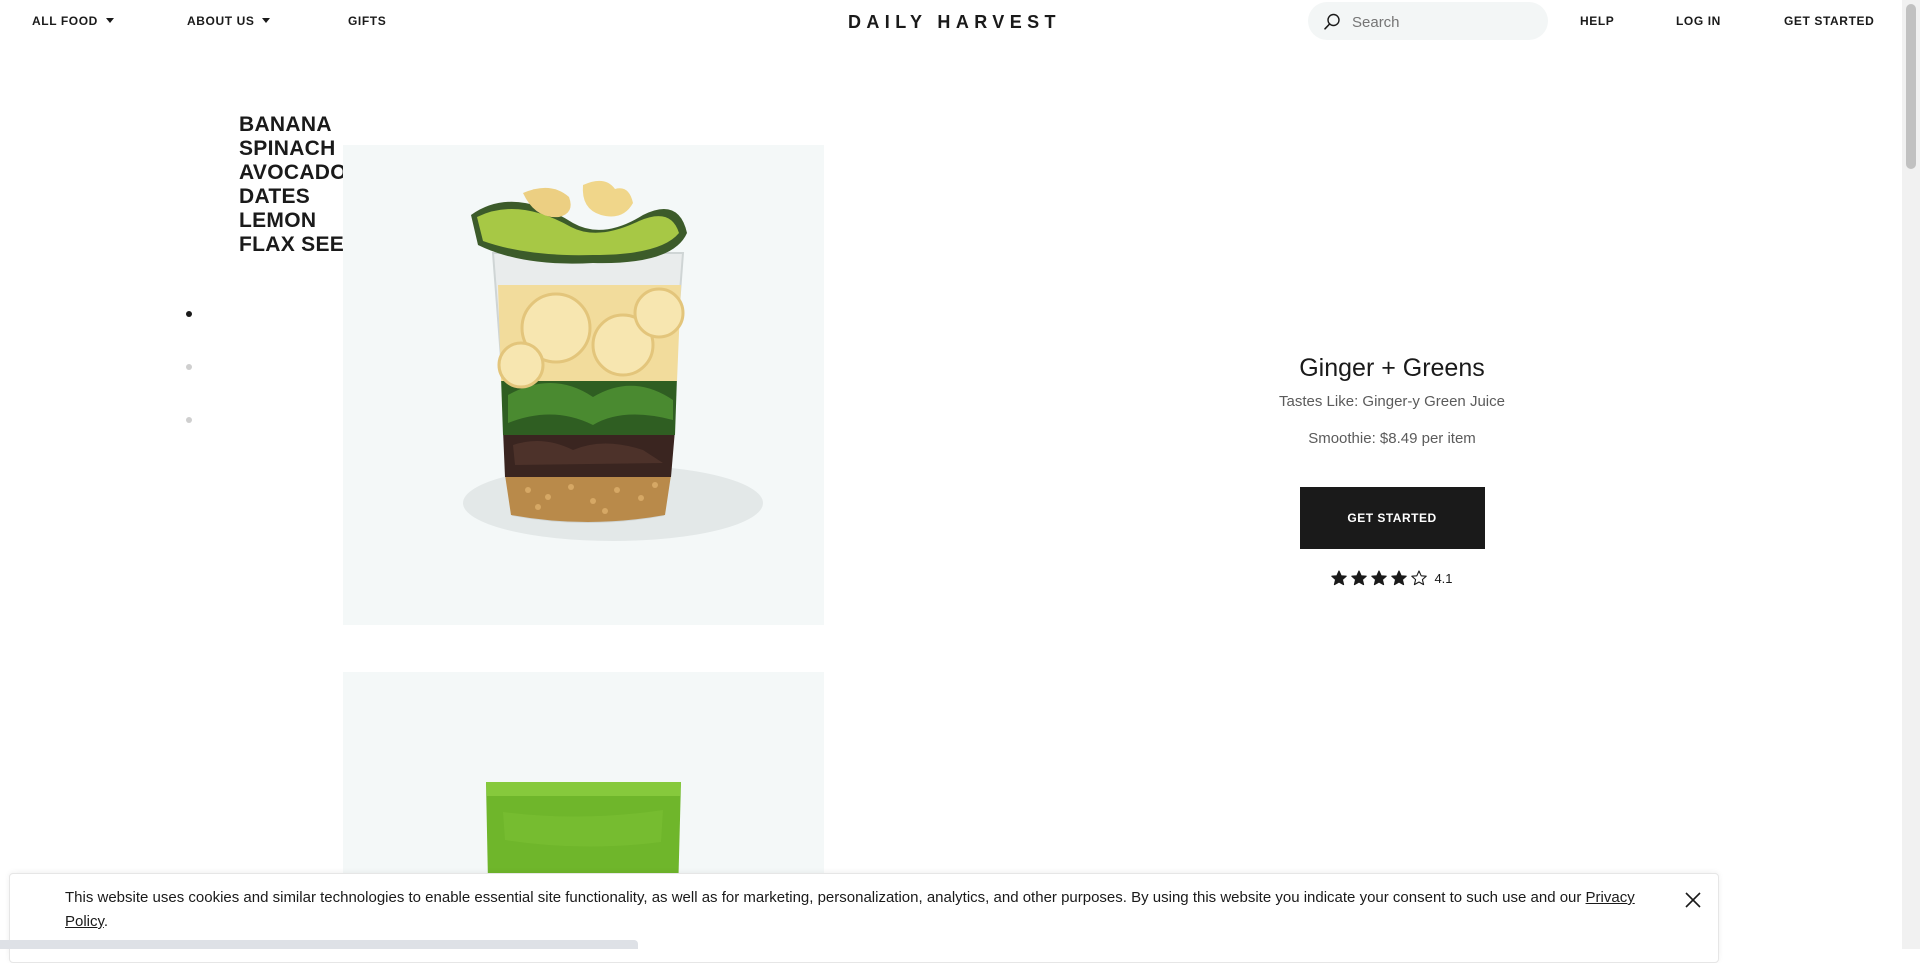 Image resolution: width=1920 pixels, height=963 pixels. Describe the element at coordinates (1911, 86) in the screenshot. I see `scrollbar-thumb` at that location.